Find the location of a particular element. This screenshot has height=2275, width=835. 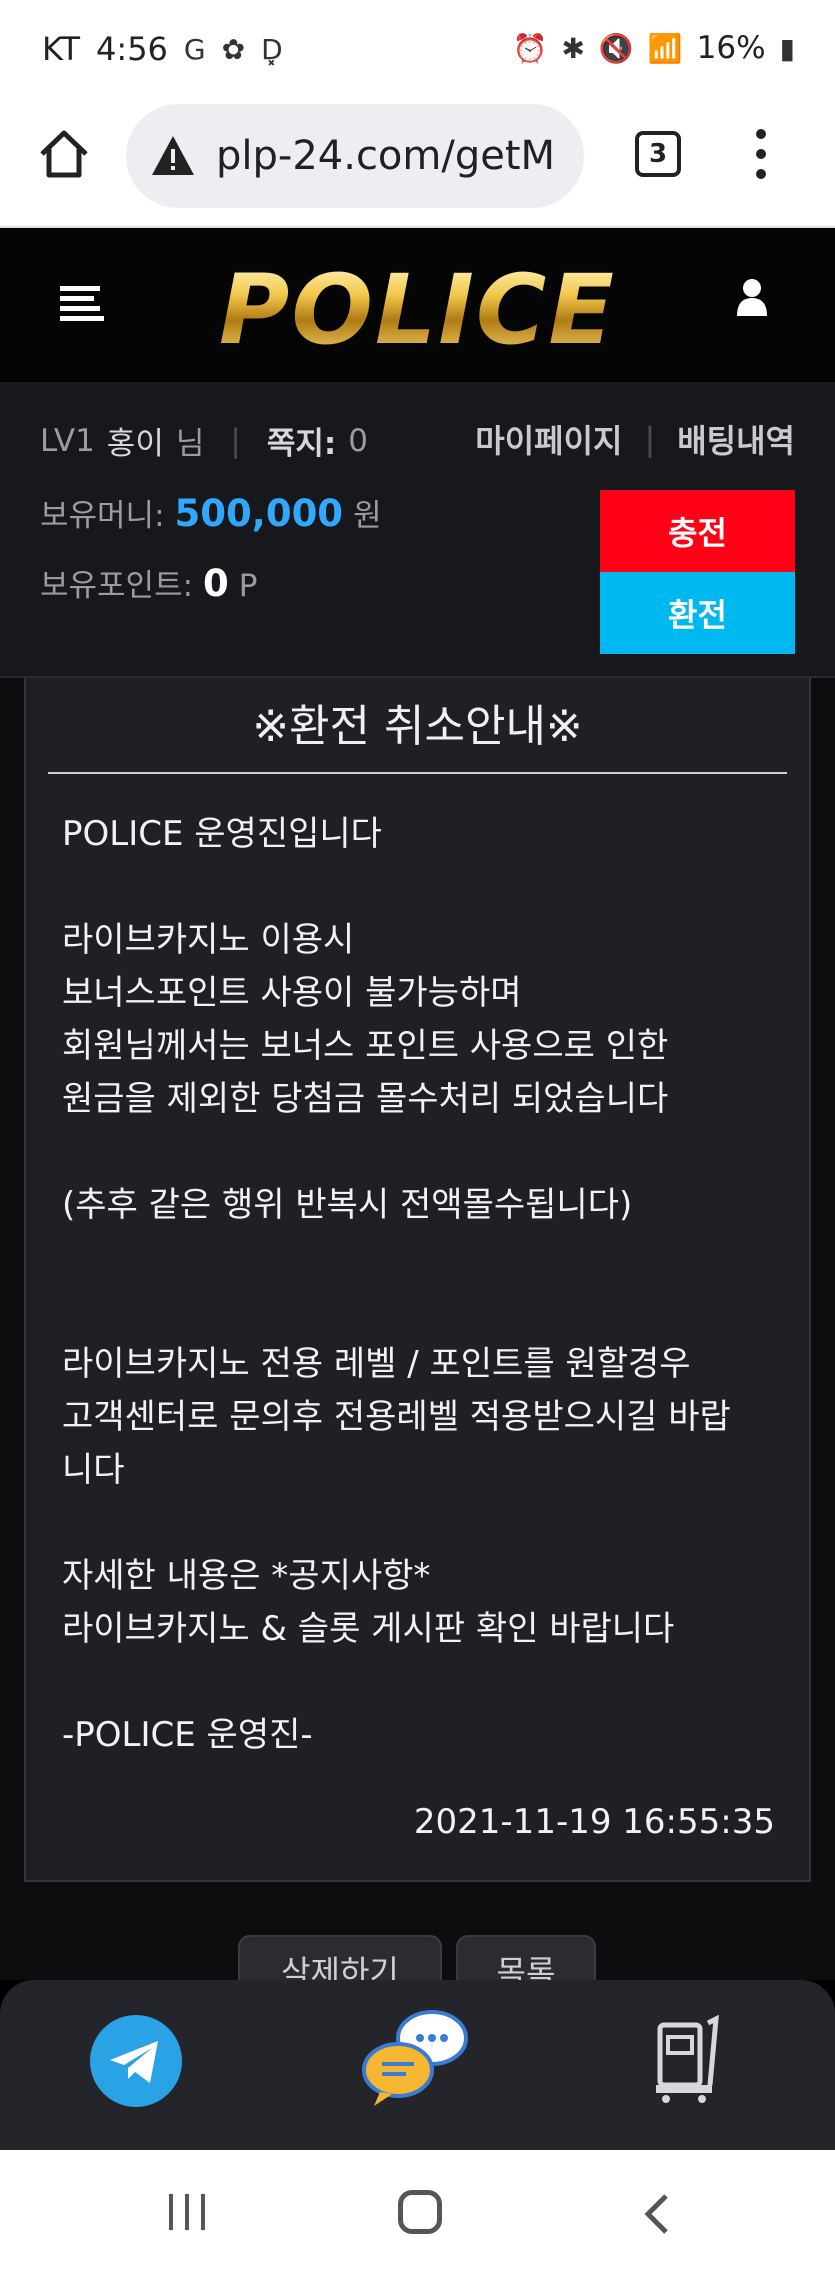

url-text: plp-24.com/getM is located at coordinates (386, 156).